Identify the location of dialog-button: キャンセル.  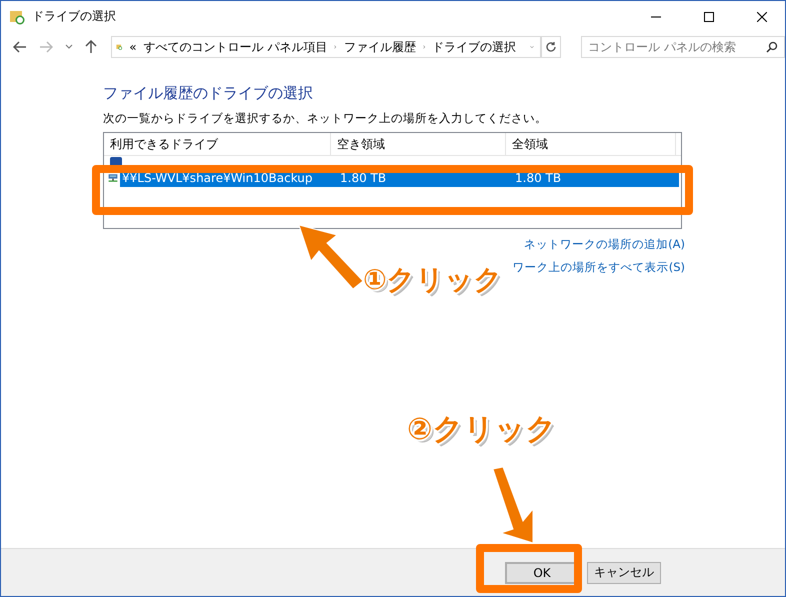
(624, 573).